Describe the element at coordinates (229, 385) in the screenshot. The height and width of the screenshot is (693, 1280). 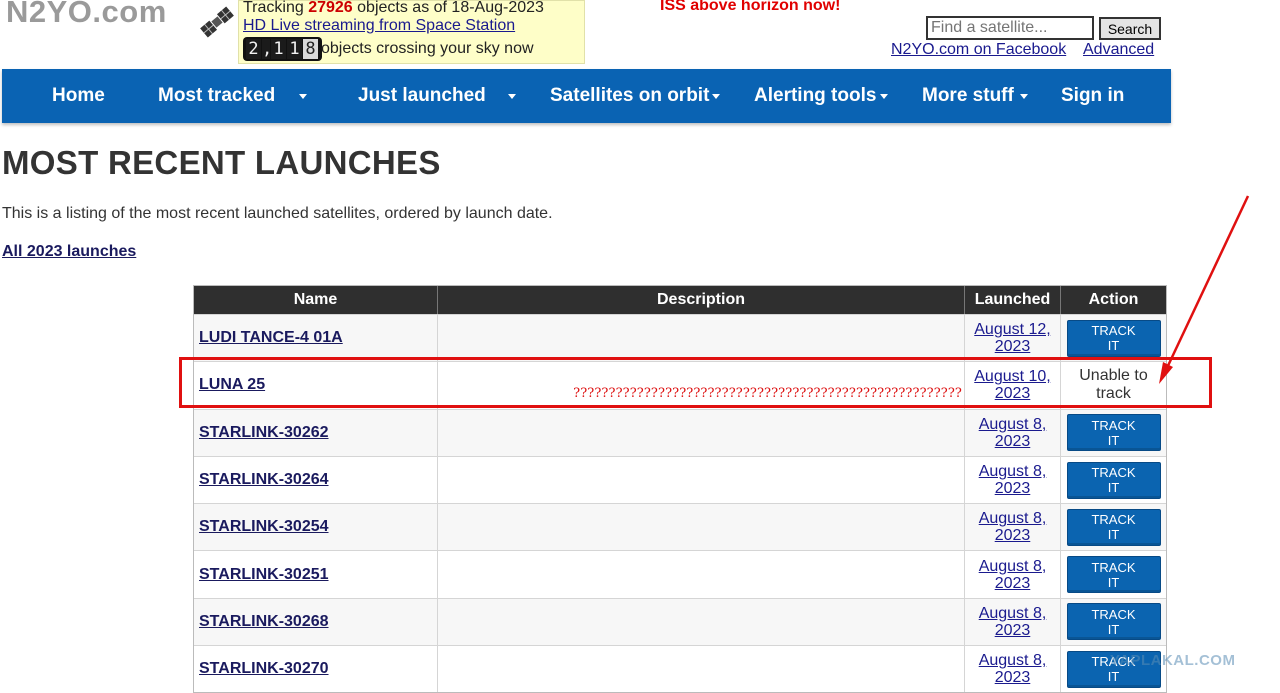
I see `satellite-name-link: LUNA 25` at that location.